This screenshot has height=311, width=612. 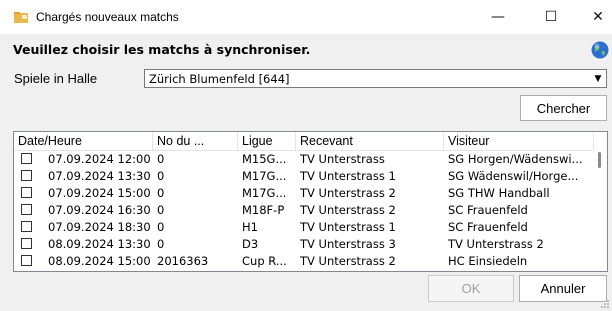 What do you see at coordinates (99, 159) in the screenshot?
I see `cell-date: 07.09.2024 12:00` at bounding box center [99, 159].